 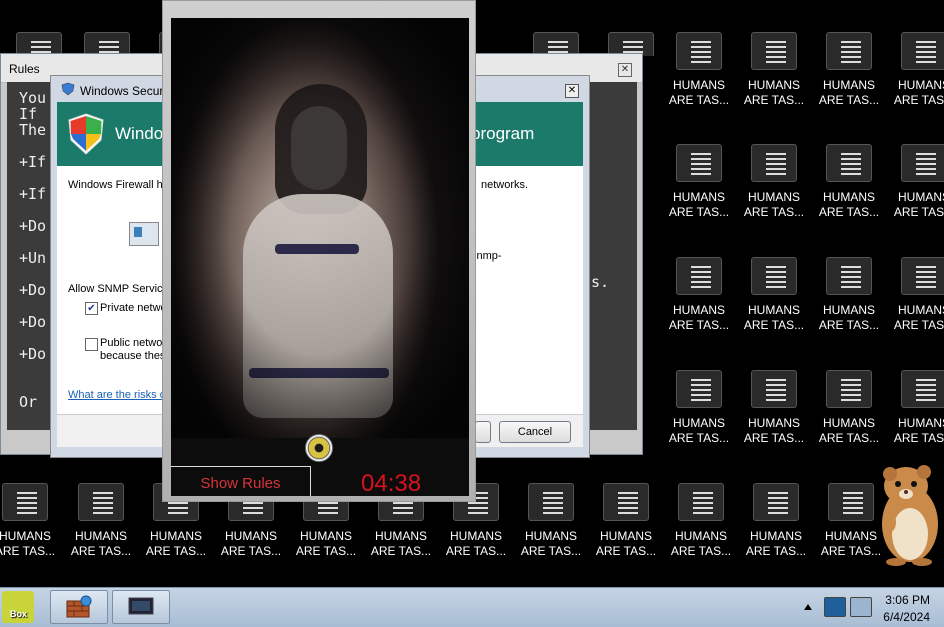 I want to click on windows-shield-icon, so click(x=86, y=134).